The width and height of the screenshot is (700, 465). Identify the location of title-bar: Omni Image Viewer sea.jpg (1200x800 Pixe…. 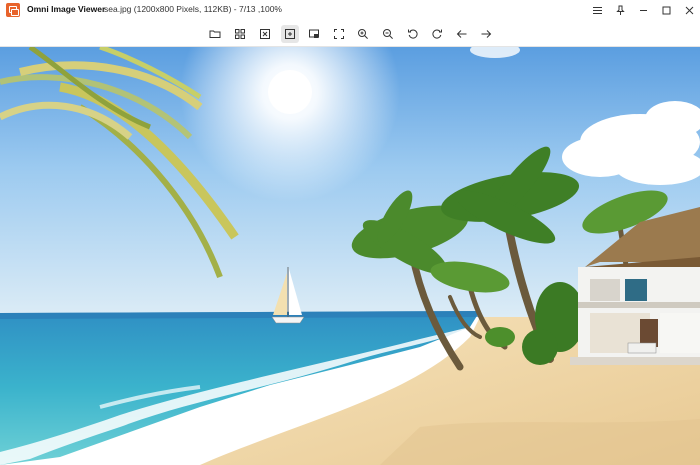
(350, 11).